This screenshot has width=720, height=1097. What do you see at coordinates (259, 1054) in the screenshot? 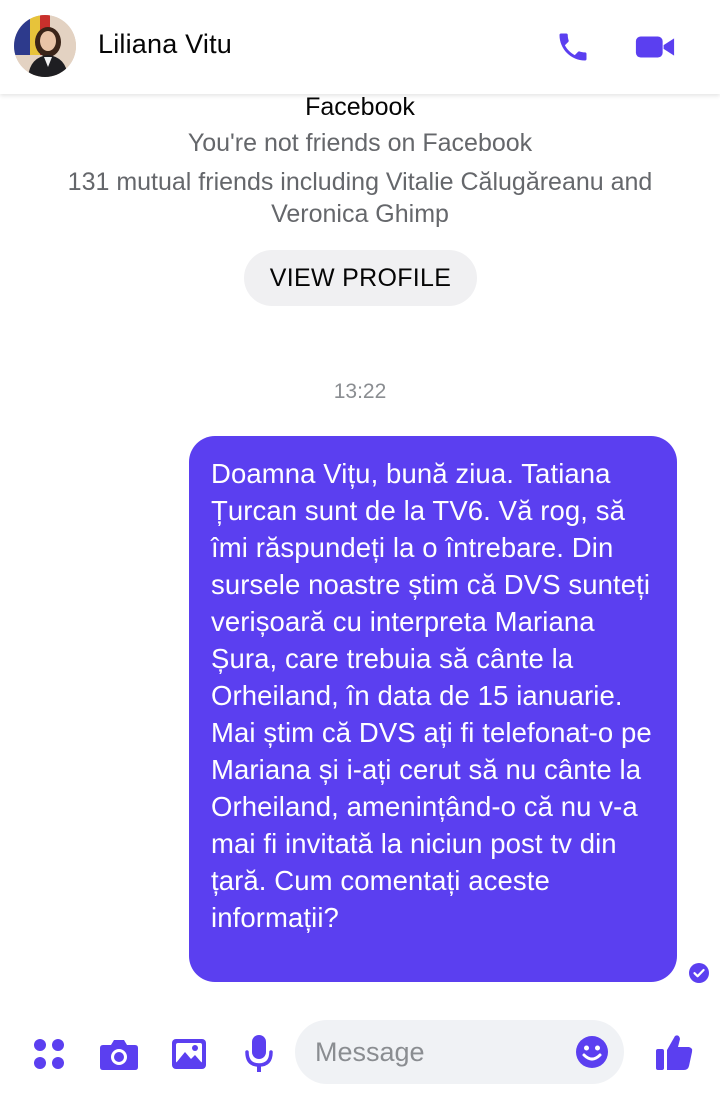
I see `microphone-icon` at bounding box center [259, 1054].